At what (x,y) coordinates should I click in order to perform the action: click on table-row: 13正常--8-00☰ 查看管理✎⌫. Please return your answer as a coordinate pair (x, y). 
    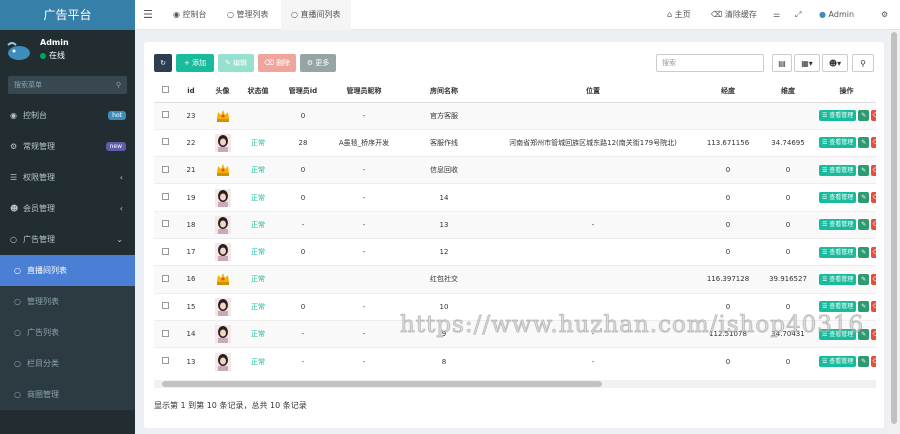
    Looking at the image, I should click on (515, 361).